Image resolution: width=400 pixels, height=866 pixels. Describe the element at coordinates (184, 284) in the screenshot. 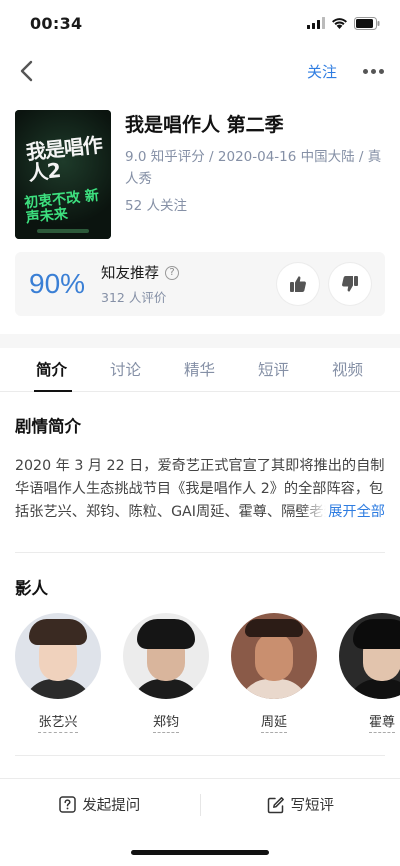

I see `recommend-text: 知友推荐 ? 312 人评价` at that location.